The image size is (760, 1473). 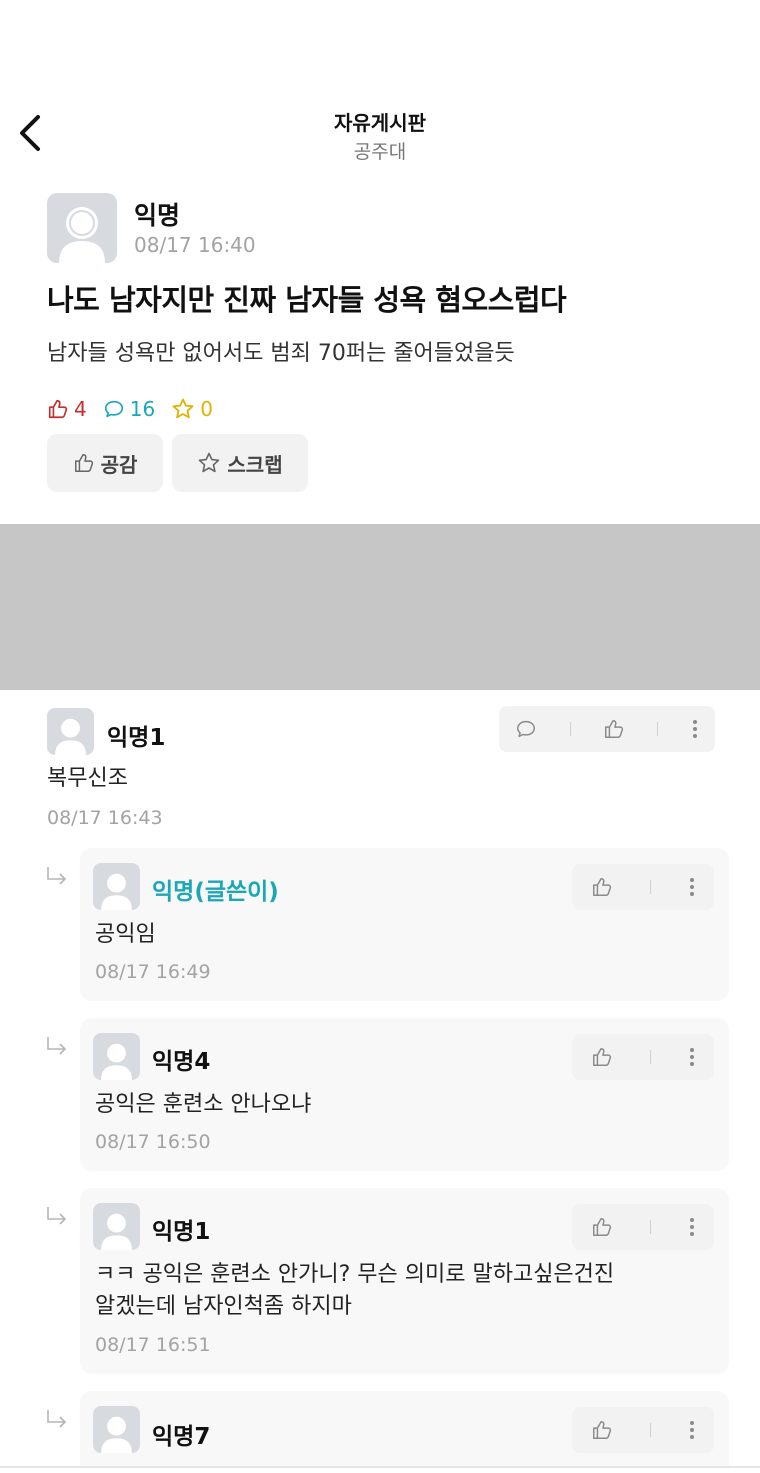 I want to click on post-body: 남자들 성욕만 없어서도 범죄 70퍼는 줄어들었을듯, so click(x=281, y=353).